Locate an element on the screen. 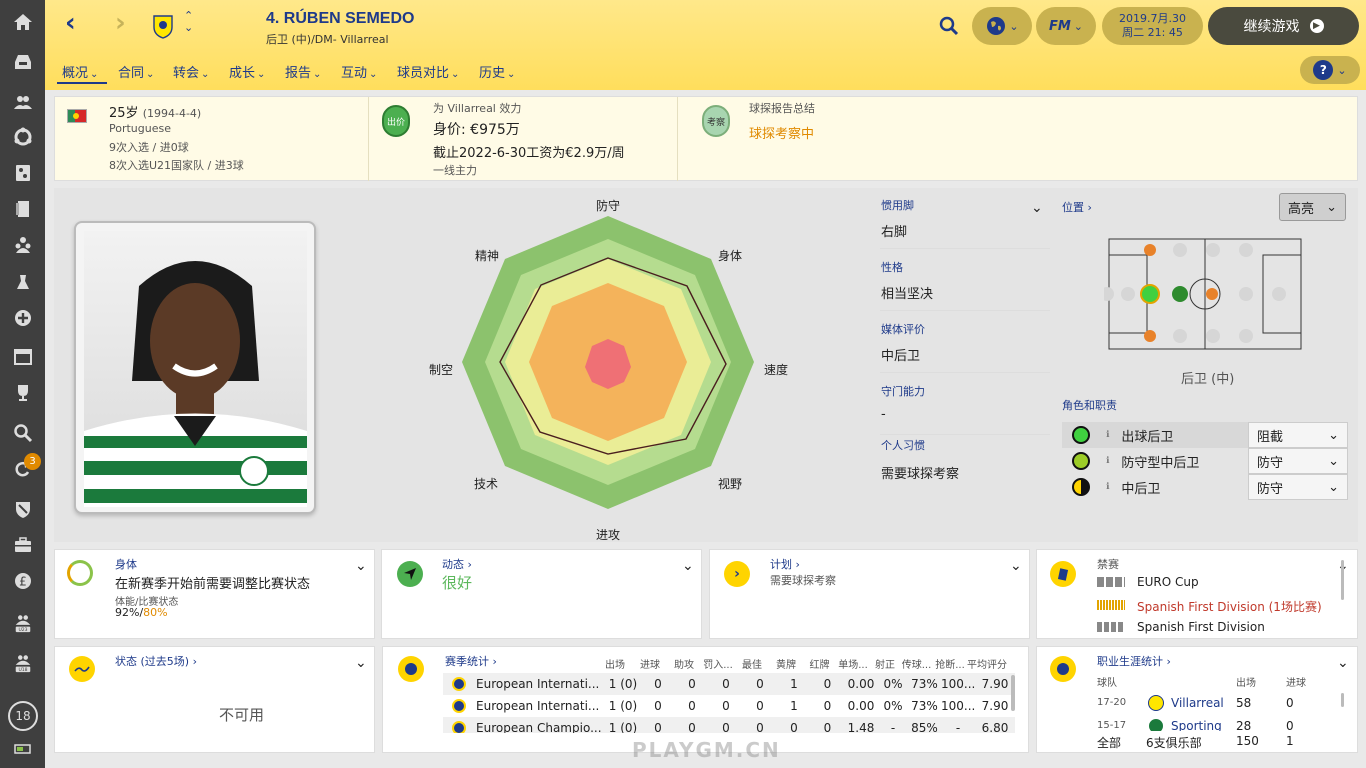 The height and width of the screenshot is (768, 1366). tab-overview: 概况 ⌄ is located at coordinates (80, 71).